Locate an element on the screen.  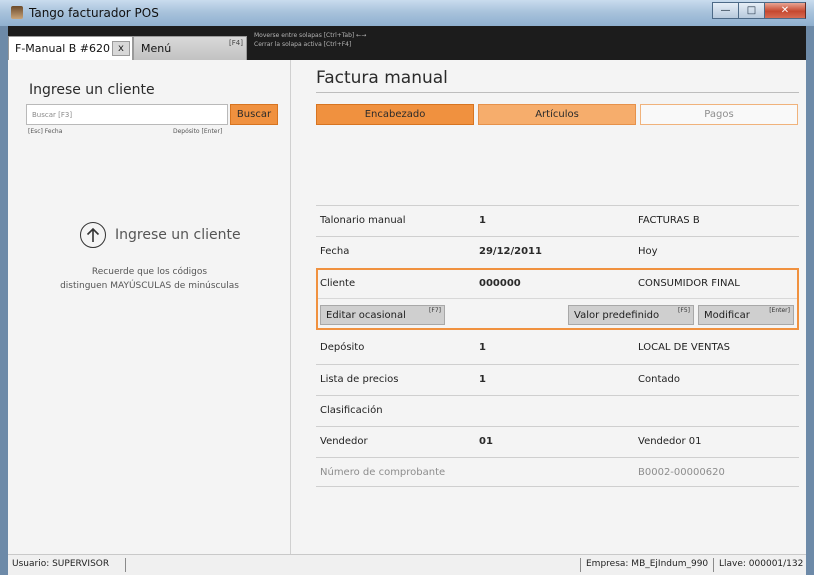
tab-hint-switch: Moverse entre solapas [Ctrl+Tab] ←→ is located at coordinates (310, 35).